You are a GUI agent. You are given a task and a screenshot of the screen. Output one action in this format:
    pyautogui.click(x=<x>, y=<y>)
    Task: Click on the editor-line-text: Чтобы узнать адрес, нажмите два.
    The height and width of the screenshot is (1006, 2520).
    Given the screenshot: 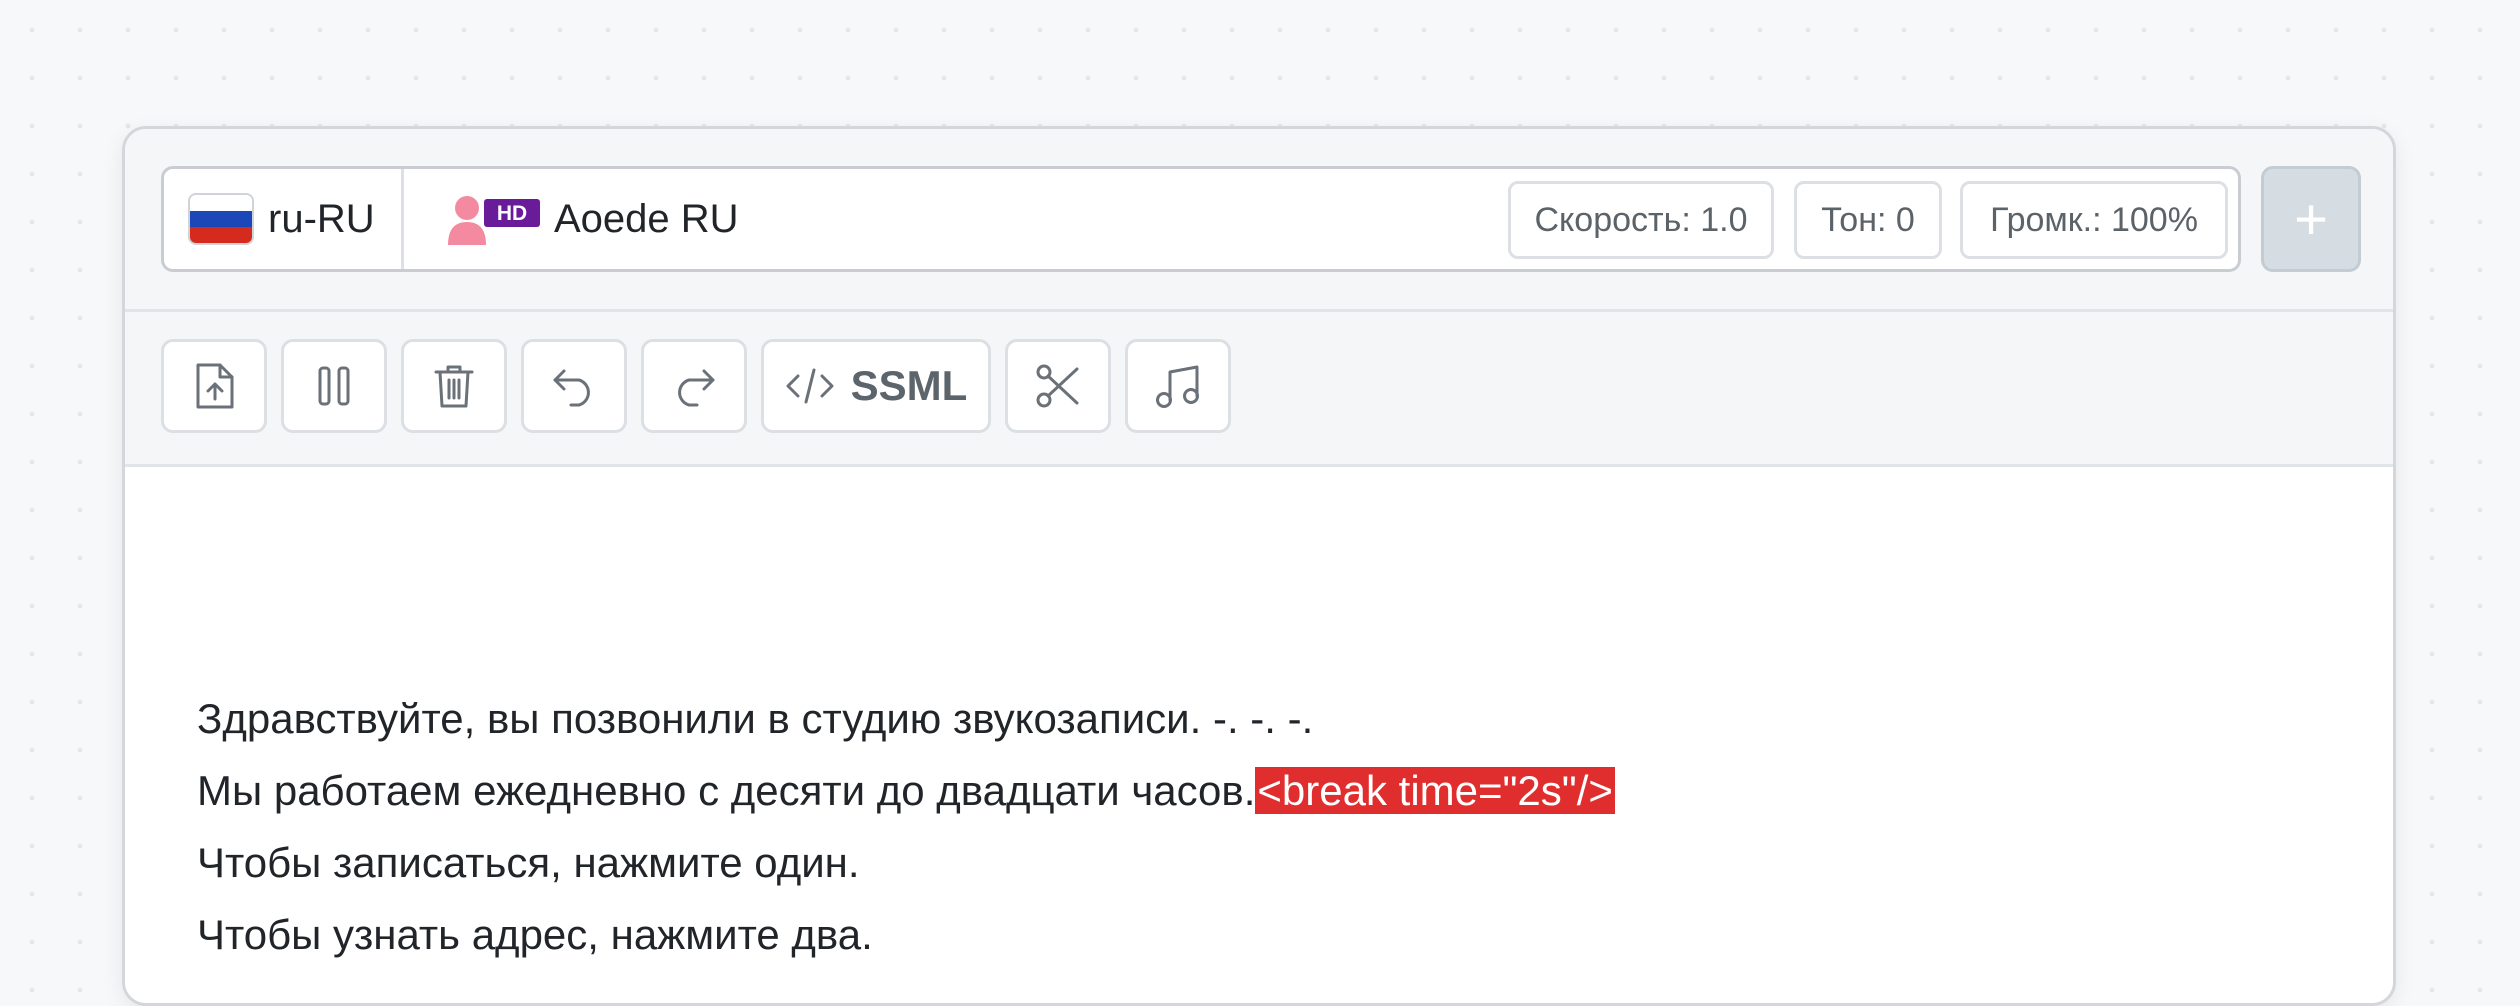 What is the action you would take?
    pyautogui.click(x=535, y=934)
    